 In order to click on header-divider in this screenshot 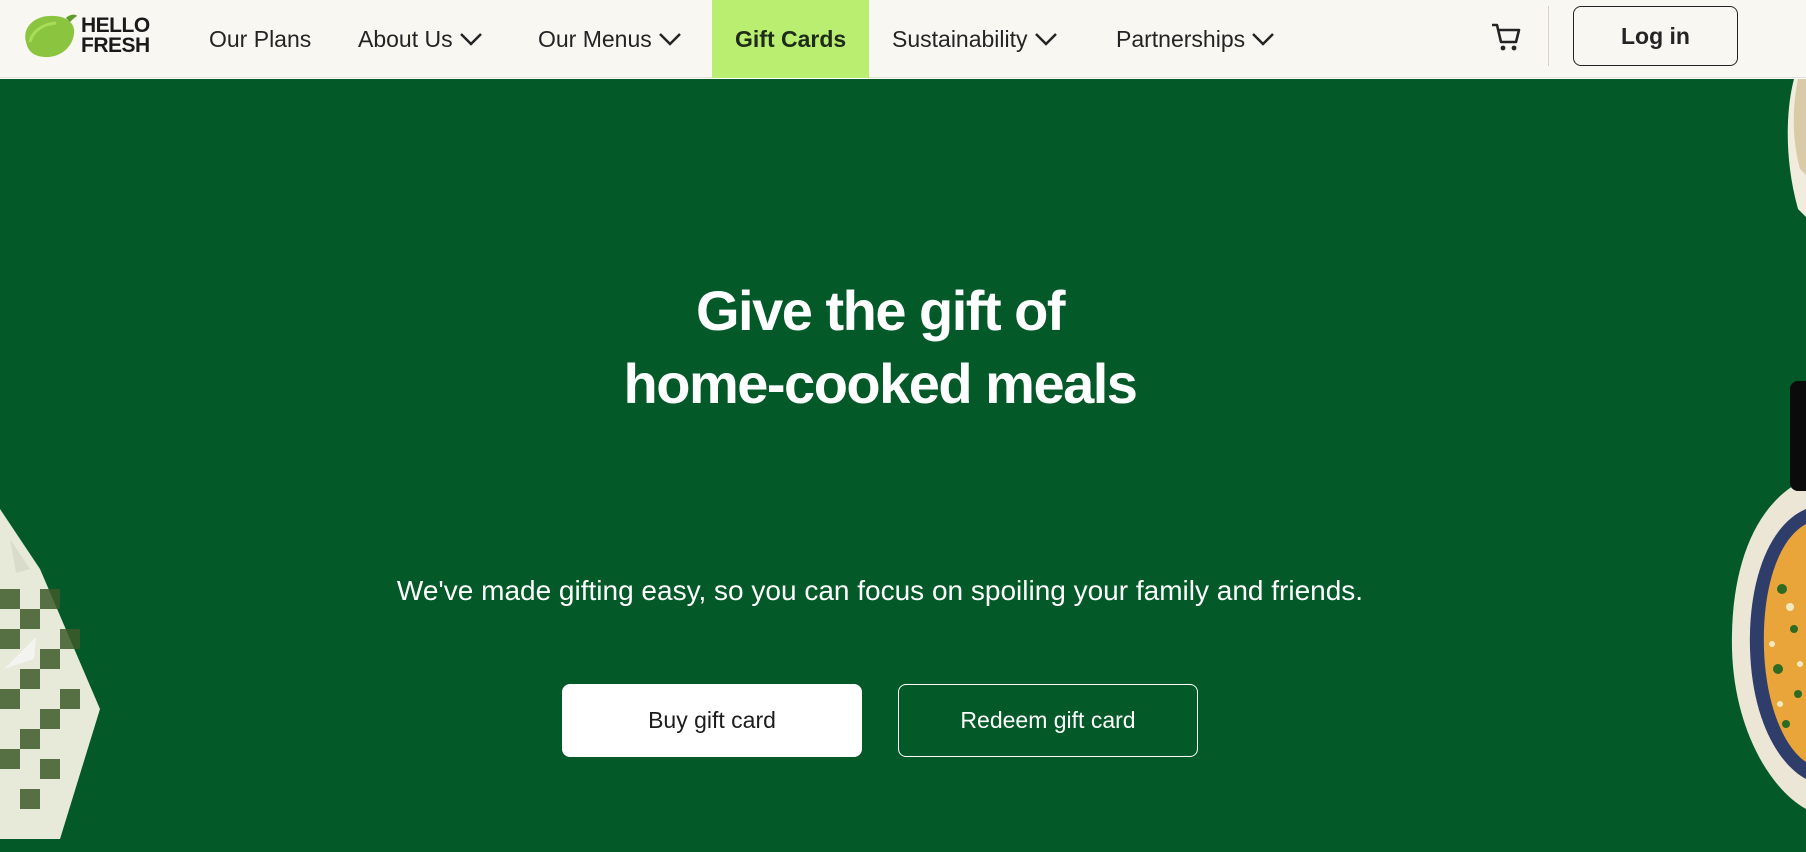, I will do `click(1548, 36)`.